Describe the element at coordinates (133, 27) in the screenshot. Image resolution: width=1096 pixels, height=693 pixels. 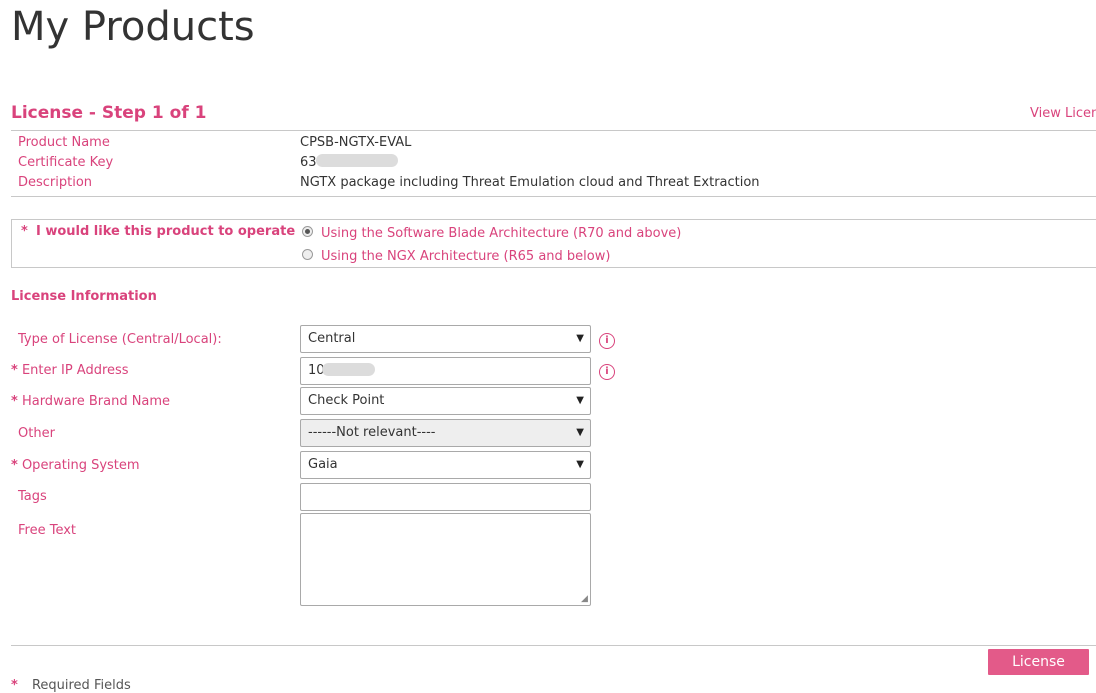
I see `page-title: My Products` at that location.